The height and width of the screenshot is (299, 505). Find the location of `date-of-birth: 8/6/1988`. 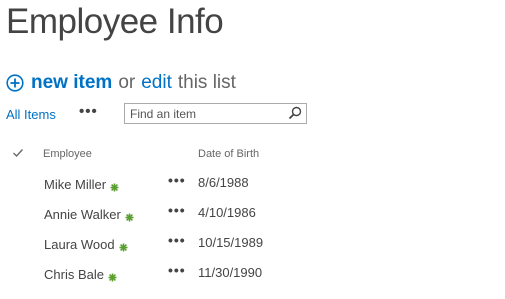

date-of-birth: 8/6/1988 is located at coordinates (223, 182).